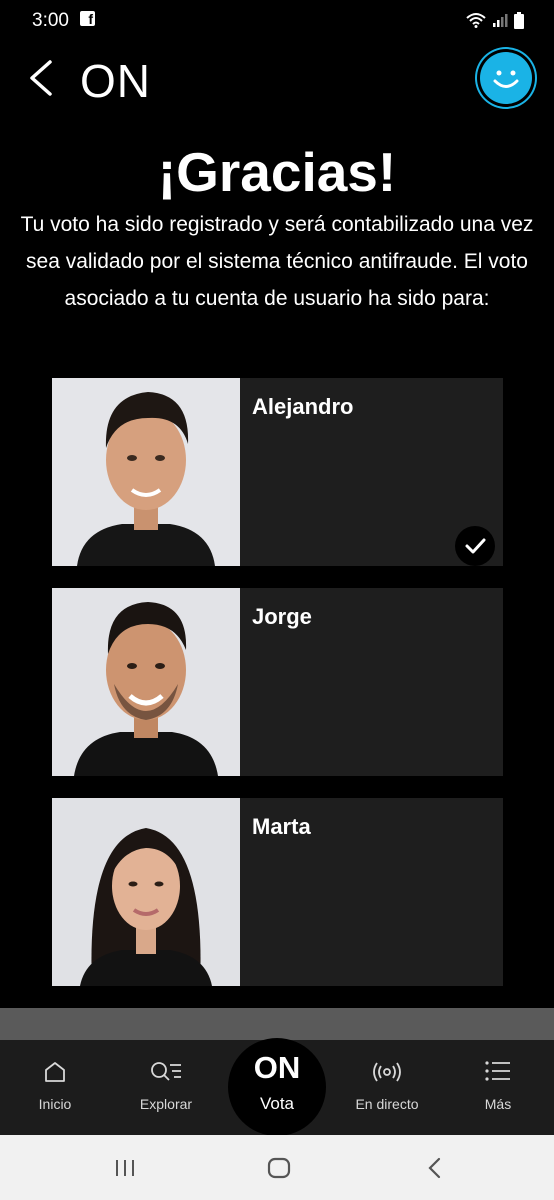 The image size is (554, 1200). What do you see at coordinates (87, 19) in the screenshot?
I see `facebook-notification-icon: f` at bounding box center [87, 19].